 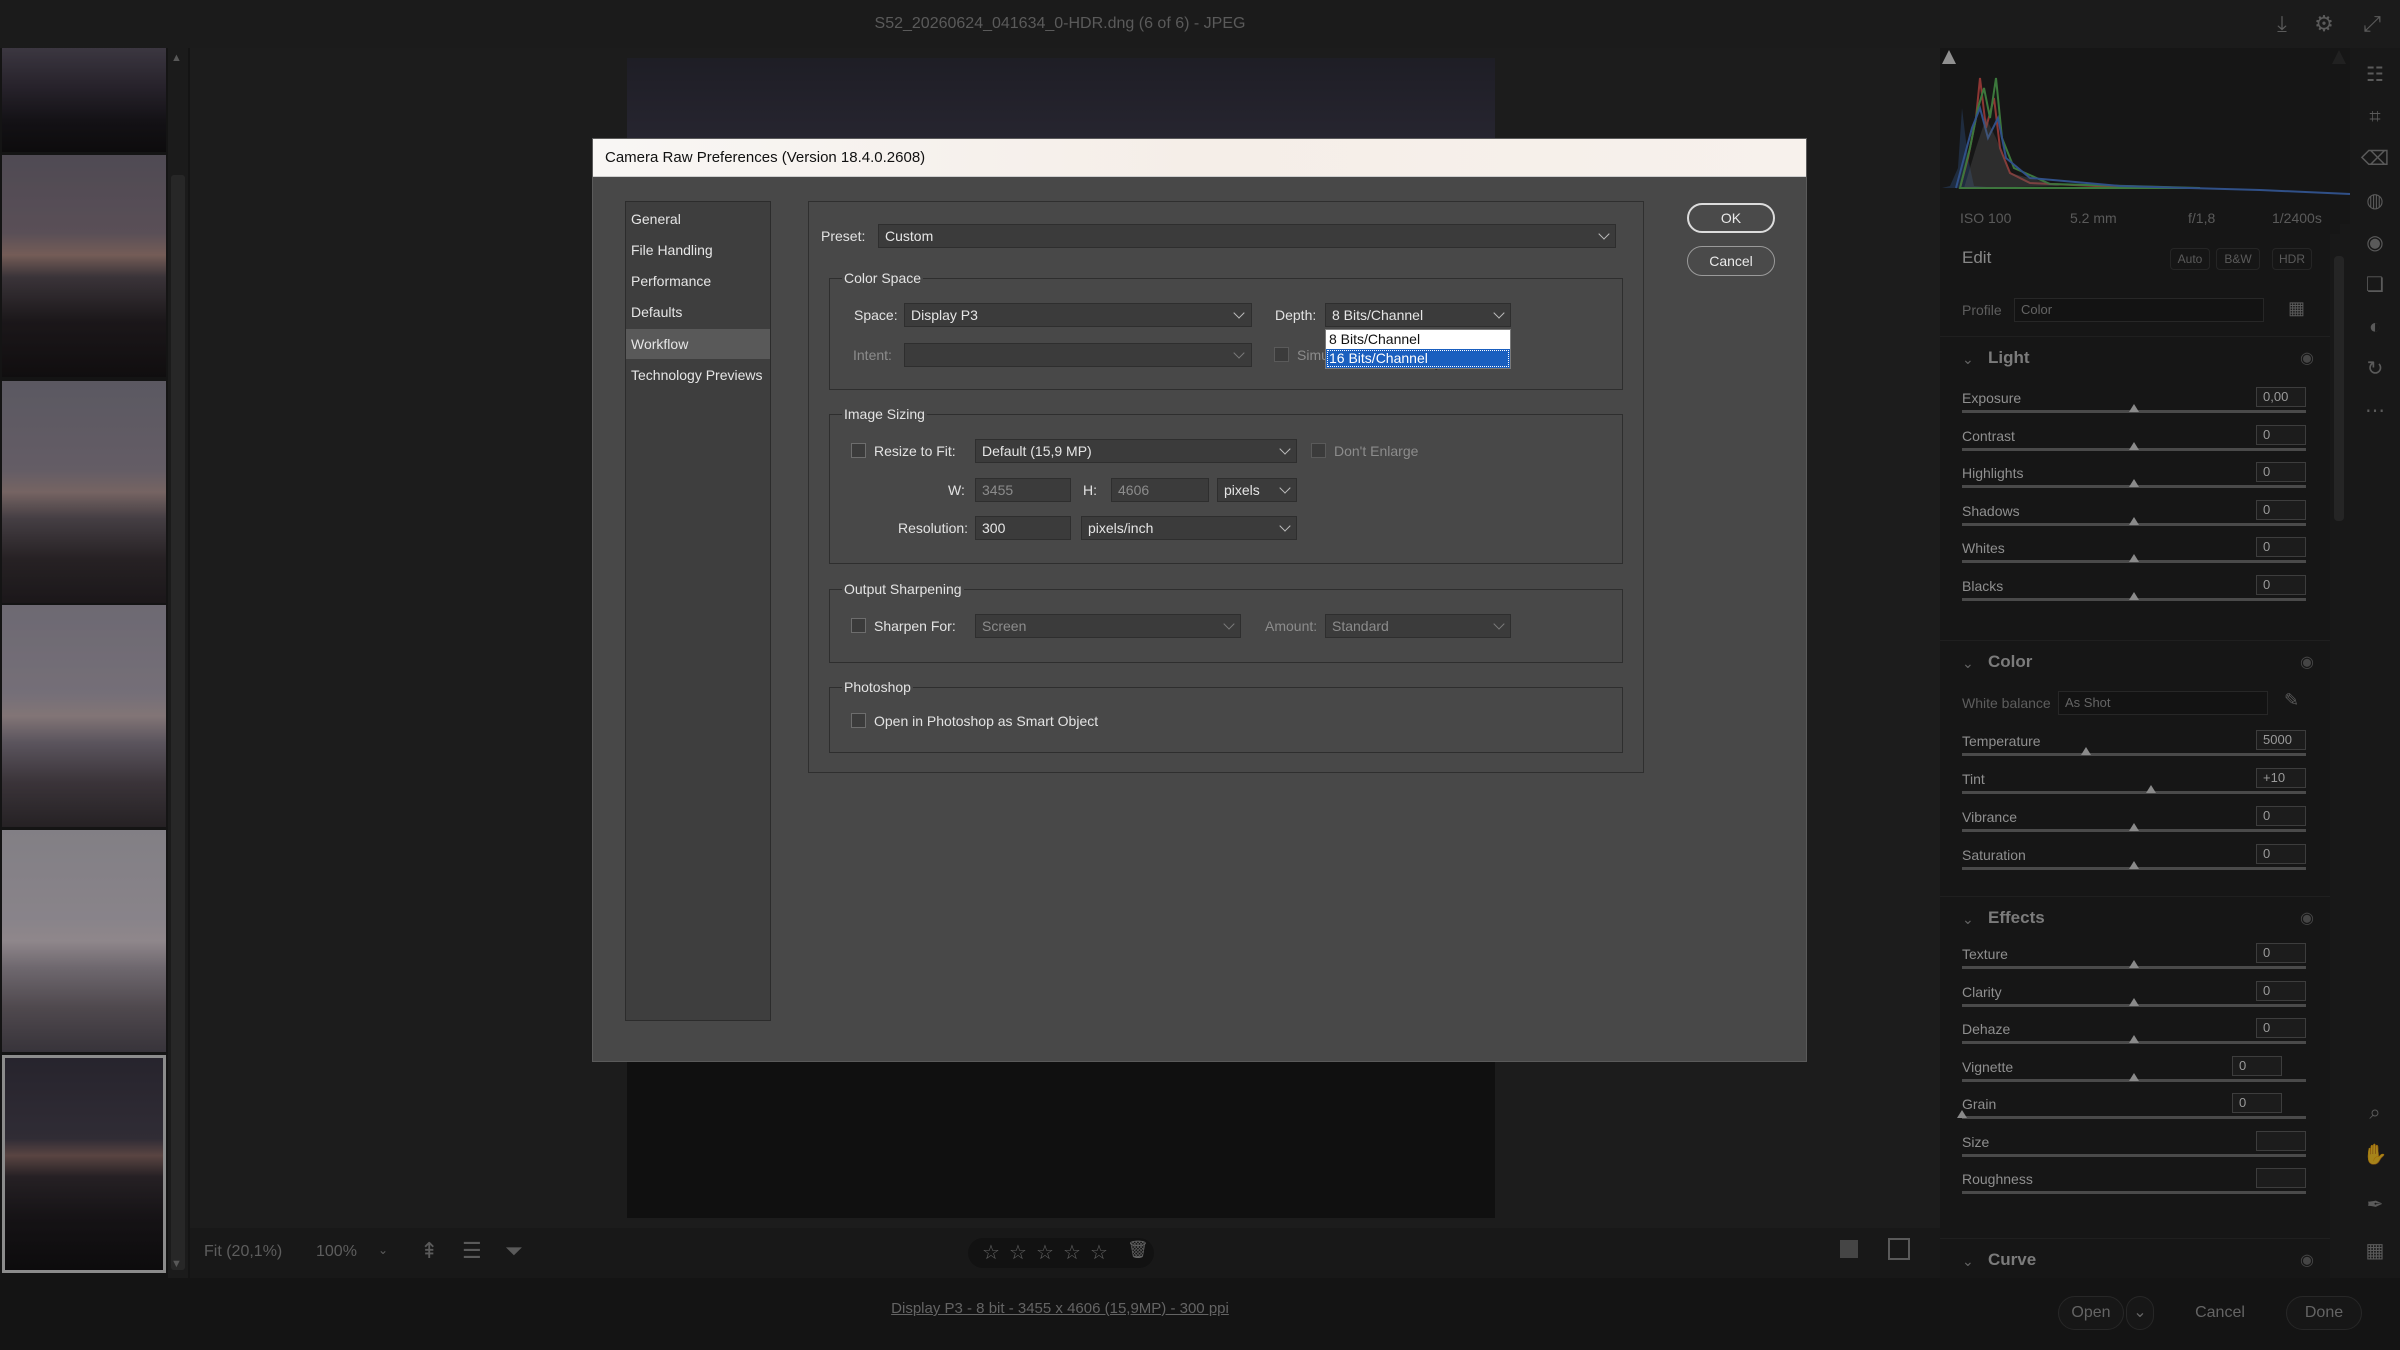 I want to click on slider-label: Grain, so click(x=1979, y=1104).